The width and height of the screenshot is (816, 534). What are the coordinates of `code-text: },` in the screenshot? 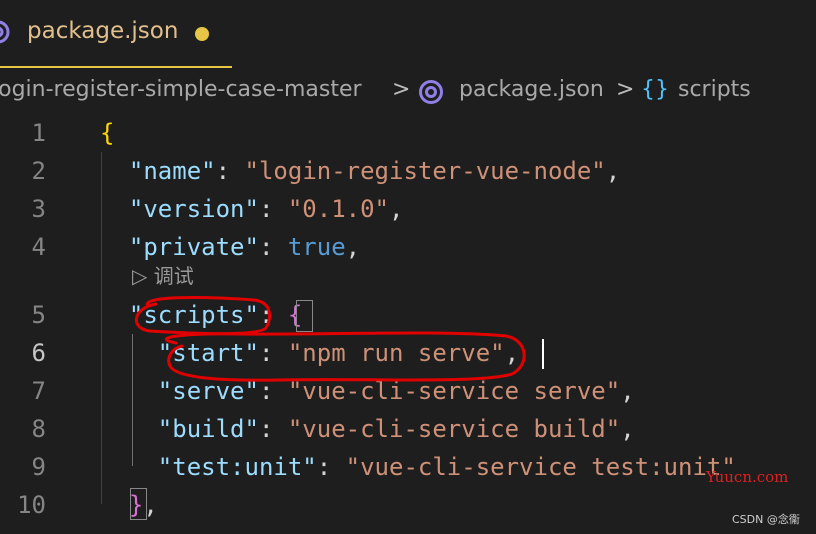 It's located at (129, 505).